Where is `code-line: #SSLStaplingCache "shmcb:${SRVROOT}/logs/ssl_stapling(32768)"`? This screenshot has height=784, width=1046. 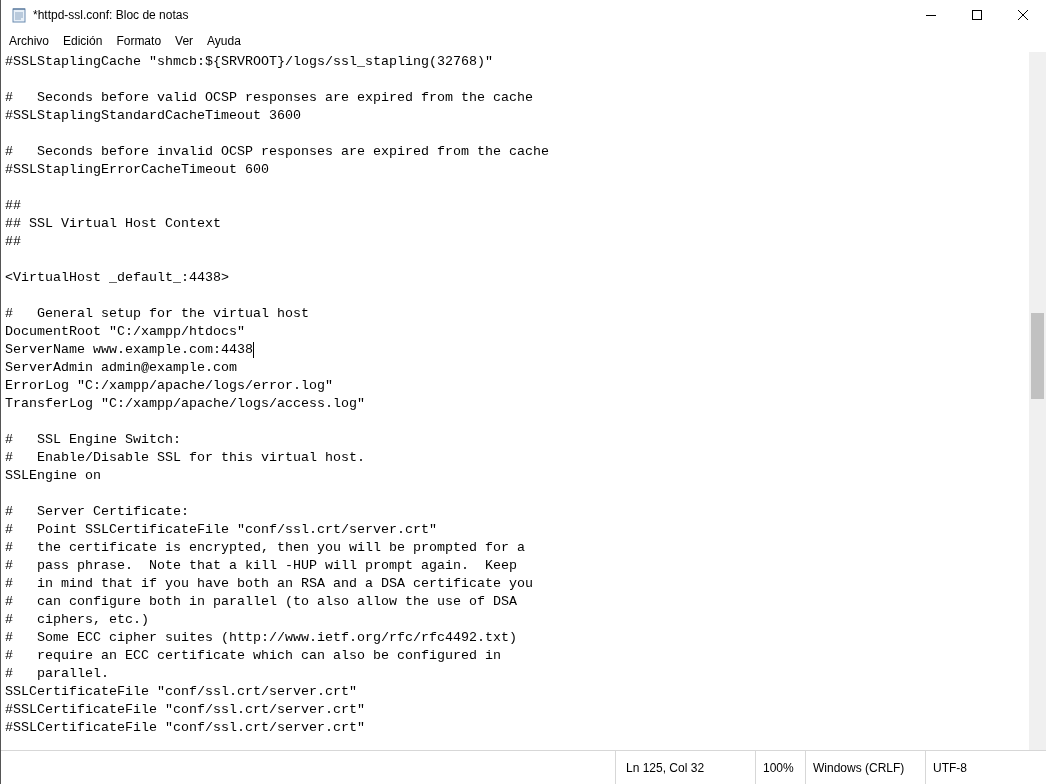 code-line: #SSLStaplingCache "shmcb:${SRVROOT}/logs/ssl_stapling(32768)" is located at coordinates (249, 62).